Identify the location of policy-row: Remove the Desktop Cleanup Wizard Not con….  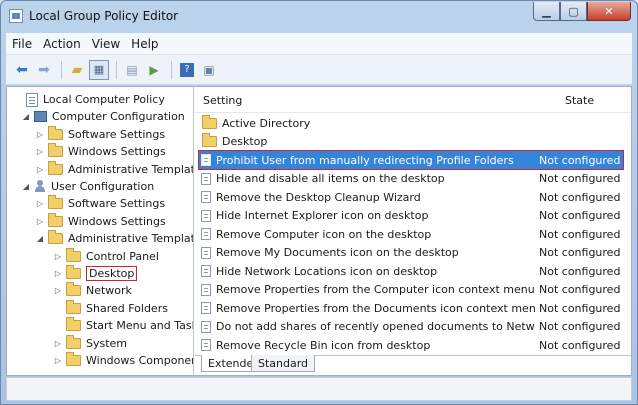
(411, 197).